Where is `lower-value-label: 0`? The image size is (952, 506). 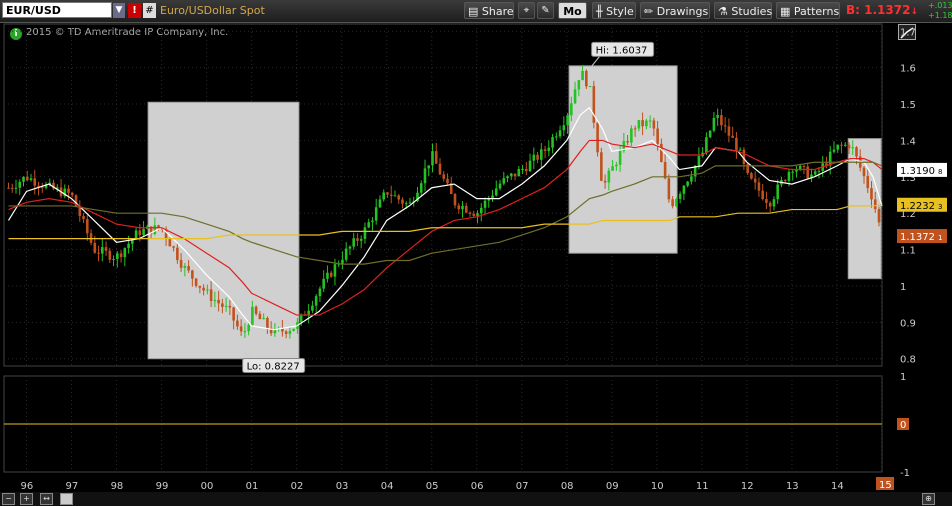 lower-value-label: 0 is located at coordinates (903, 425).